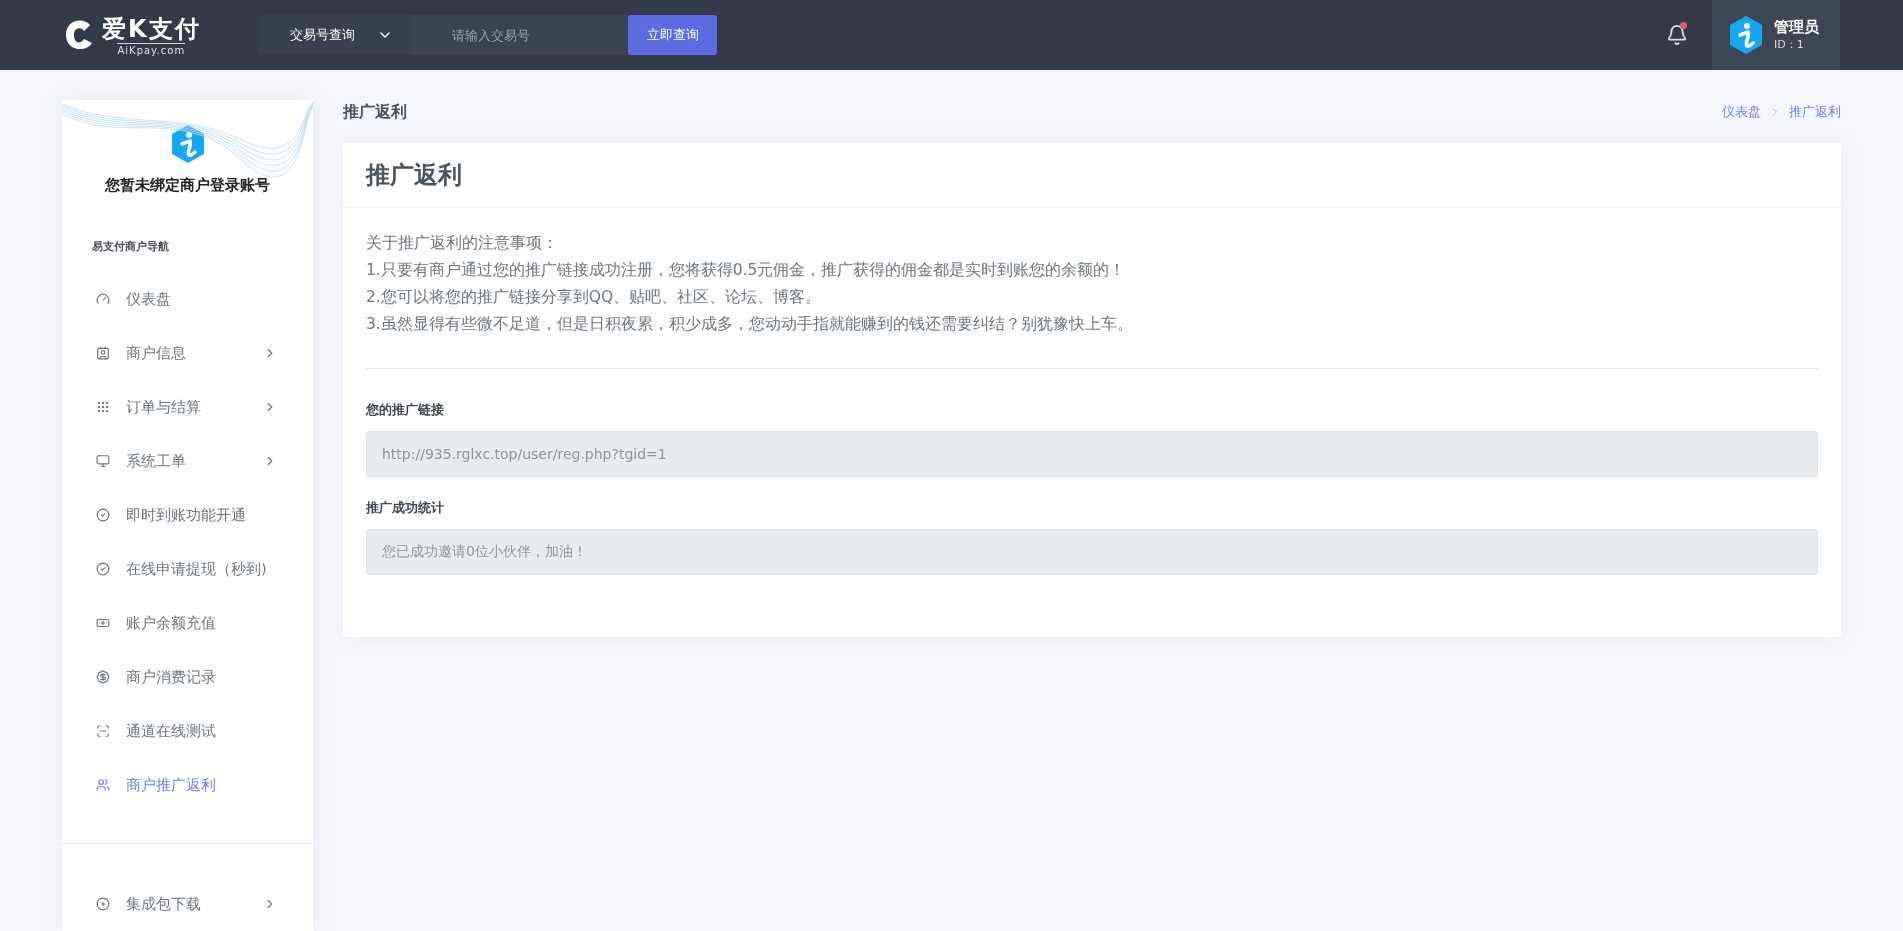 This screenshot has width=1903, height=931. I want to click on unread-dot, so click(1683, 25).